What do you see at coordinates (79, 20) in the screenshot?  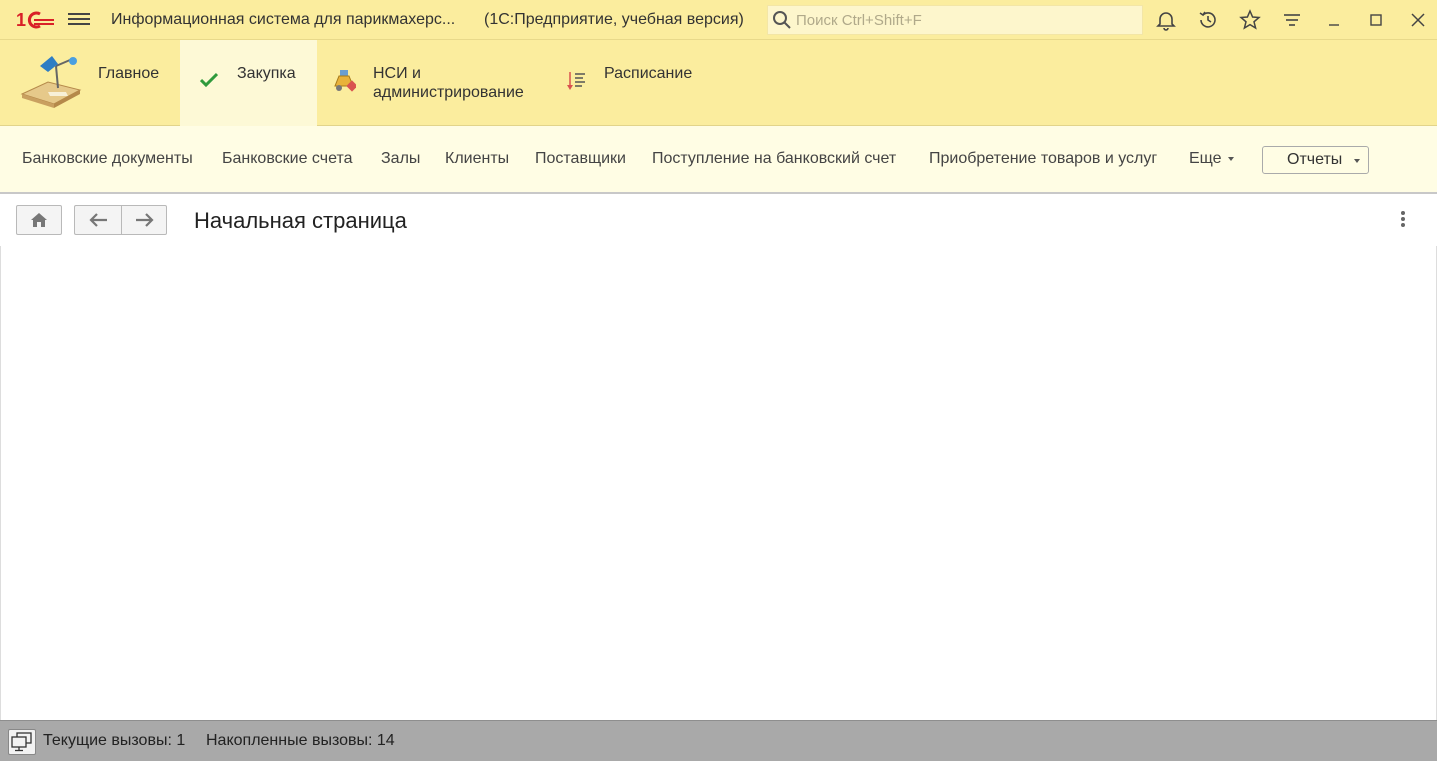 I see `main-menu-button` at bounding box center [79, 20].